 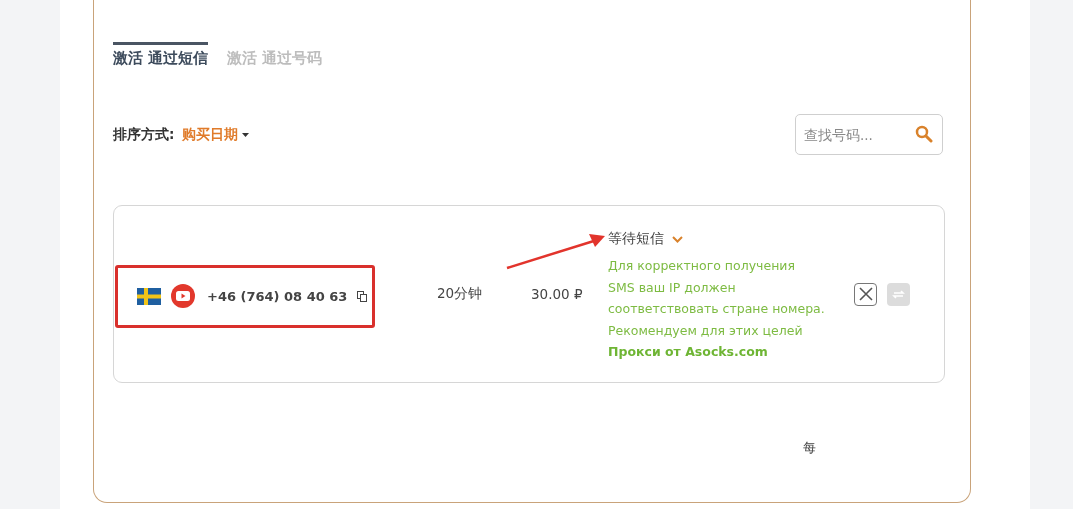 What do you see at coordinates (275, 57) in the screenshot?
I see `tab: 激活 通过号码` at bounding box center [275, 57].